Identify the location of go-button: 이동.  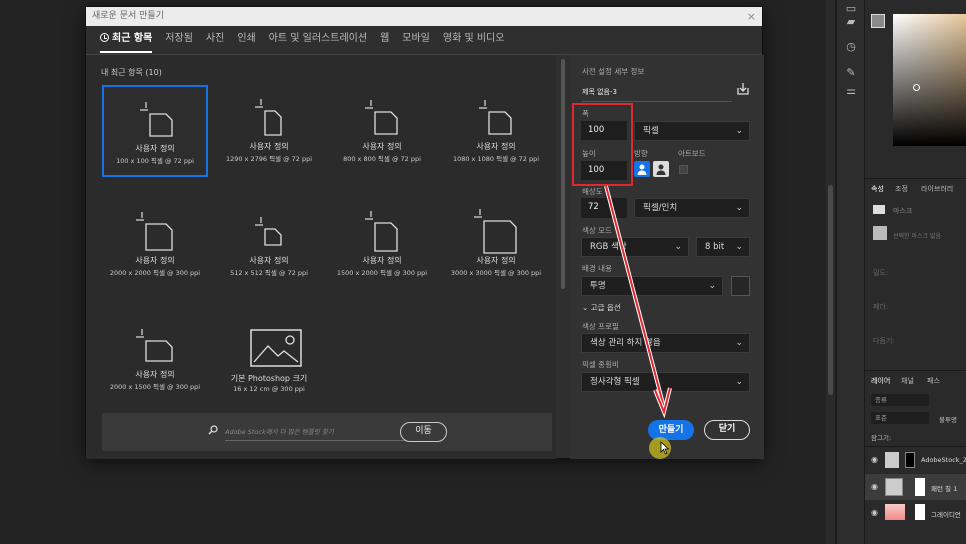
(423, 432).